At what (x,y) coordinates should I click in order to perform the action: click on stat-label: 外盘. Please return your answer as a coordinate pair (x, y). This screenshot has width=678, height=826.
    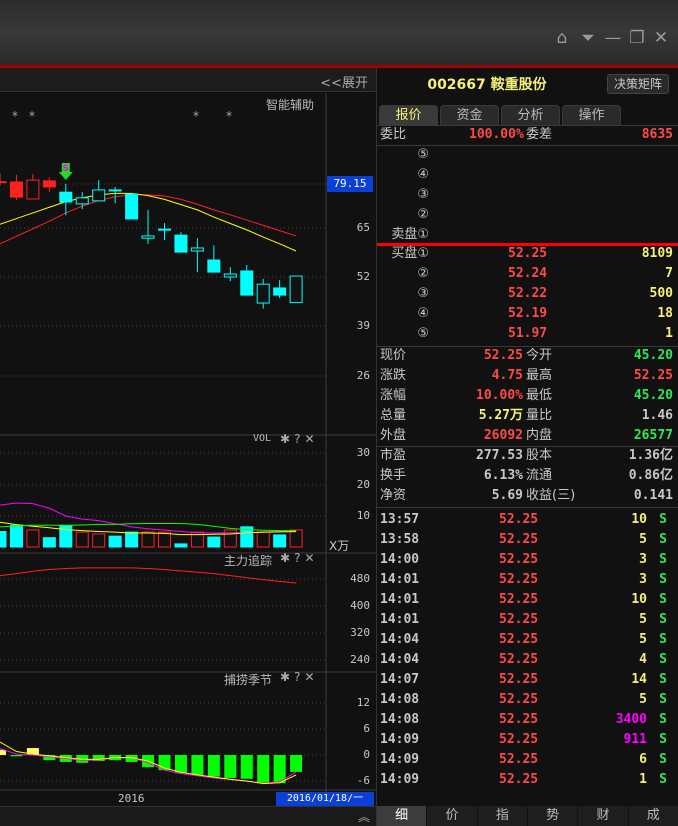
    Looking at the image, I should click on (393, 435).